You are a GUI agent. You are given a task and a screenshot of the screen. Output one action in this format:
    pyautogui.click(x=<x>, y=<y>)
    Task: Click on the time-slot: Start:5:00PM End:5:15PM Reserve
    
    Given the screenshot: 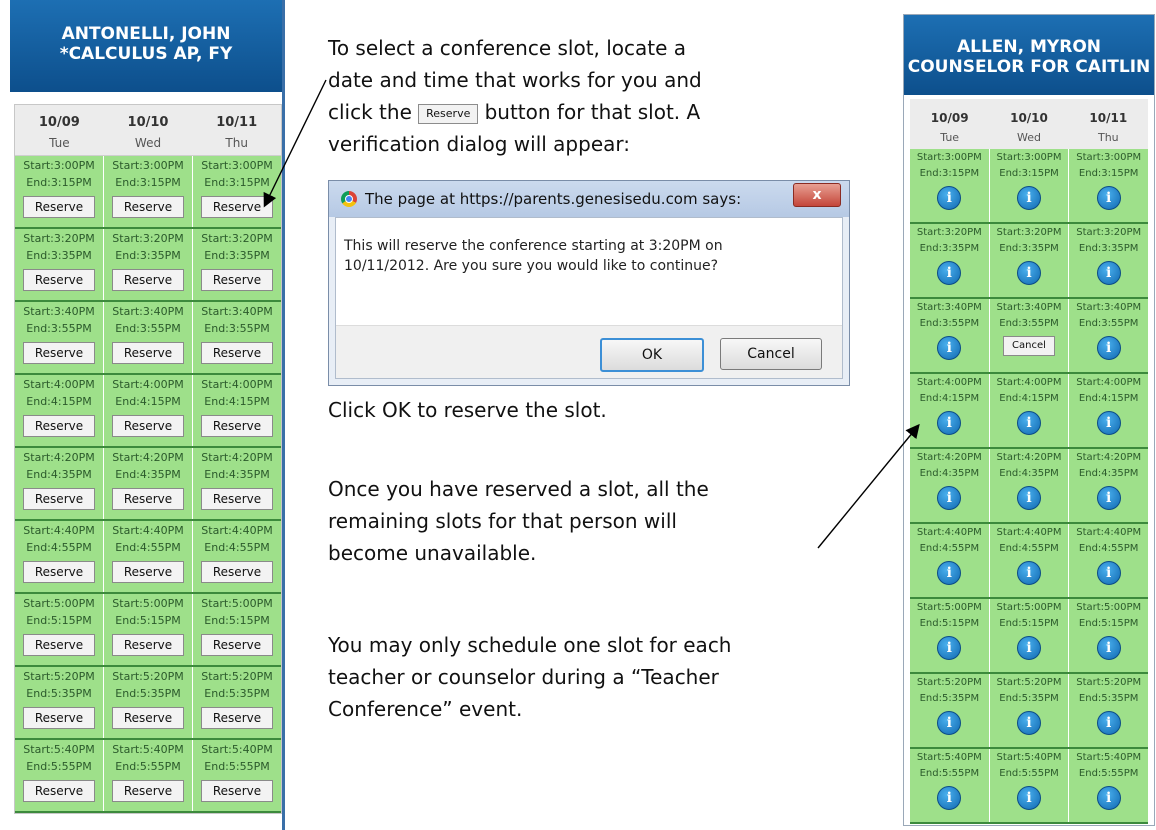 What is the action you would take?
    pyautogui.click(x=59, y=629)
    